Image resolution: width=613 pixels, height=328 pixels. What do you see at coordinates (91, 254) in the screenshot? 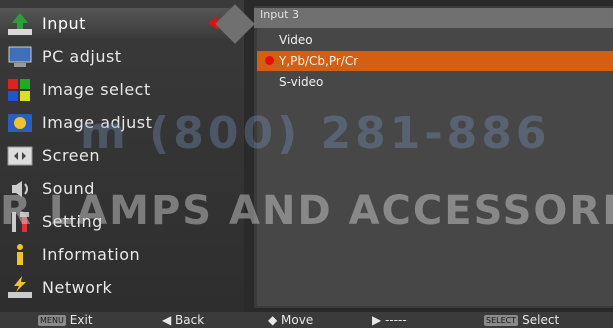
I see `menu-label-information: Information` at bounding box center [91, 254].